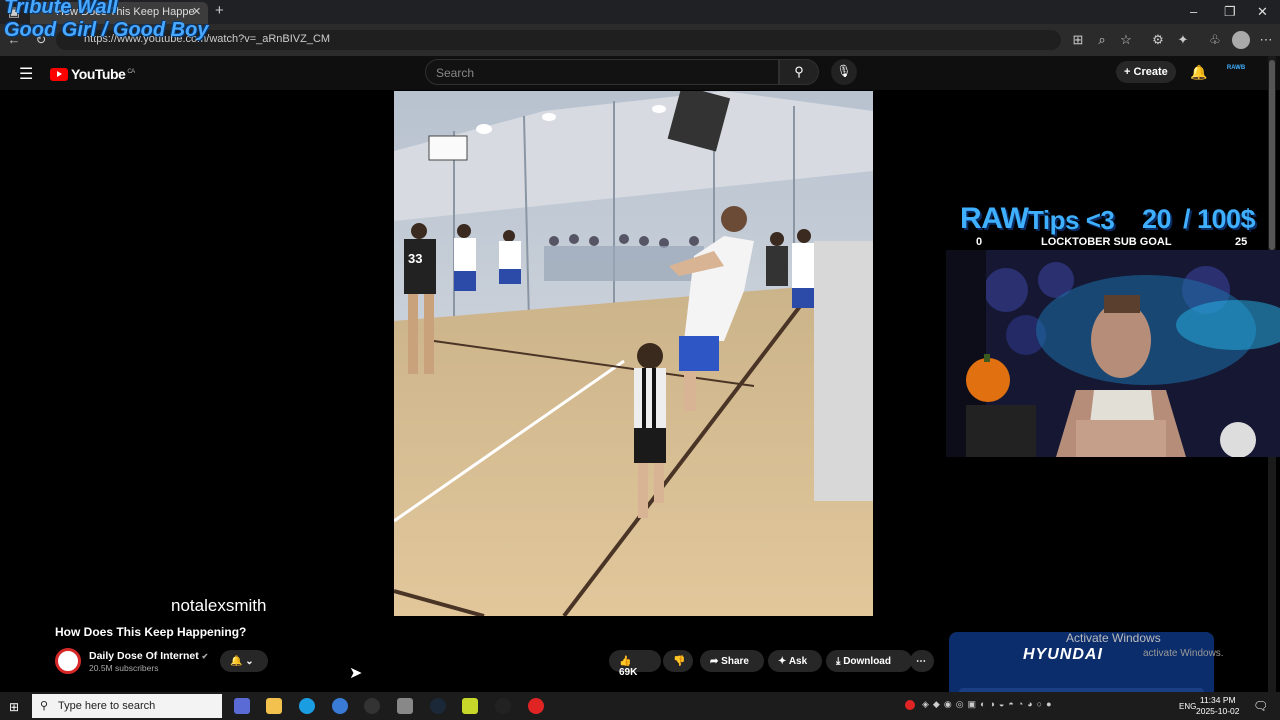 Image resolution: width=1280 pixels, height=720 pixels. I want to click on minimize-icon: –, so click(1193, 11).